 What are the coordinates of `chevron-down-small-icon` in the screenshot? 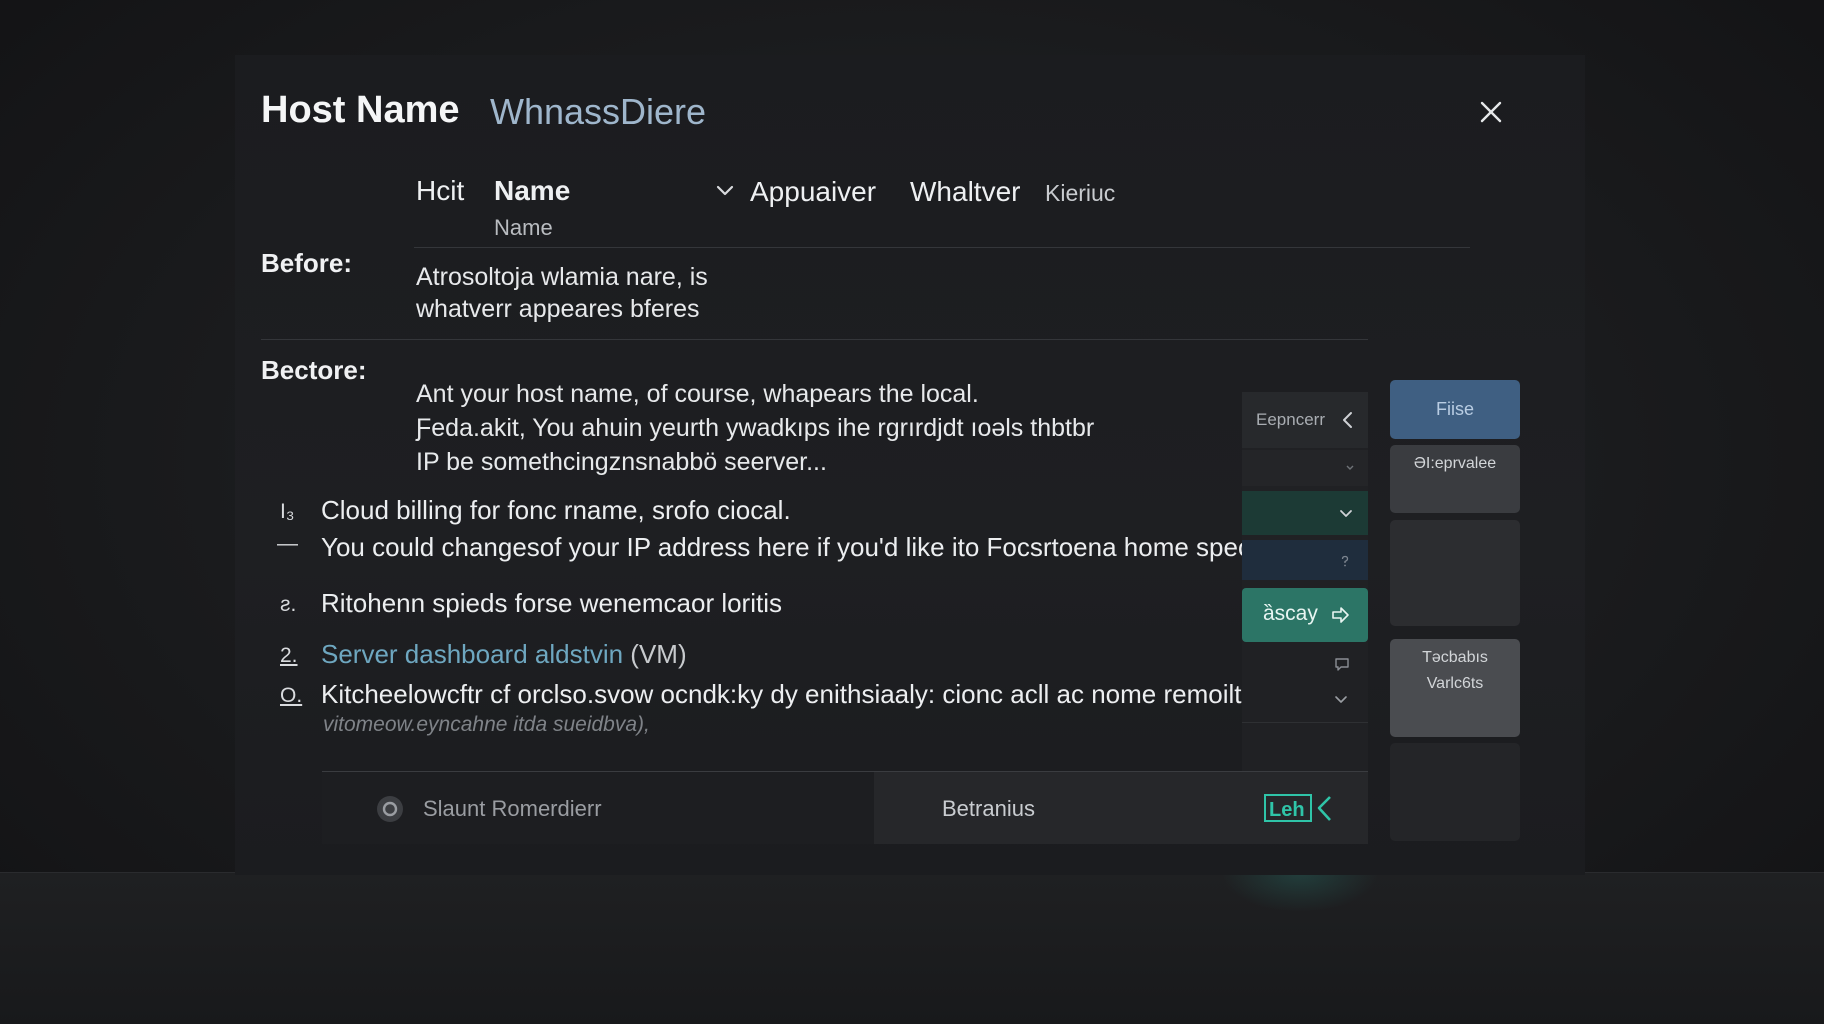 It's located at (1350, 468).